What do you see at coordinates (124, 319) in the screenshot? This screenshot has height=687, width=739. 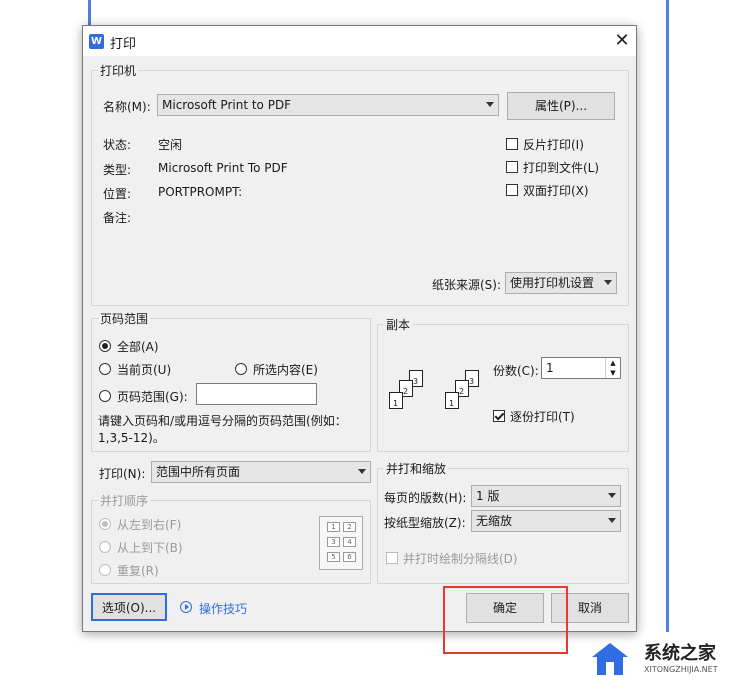 I see `page-range-title: 页码范围` at bounding box center [124, 319].